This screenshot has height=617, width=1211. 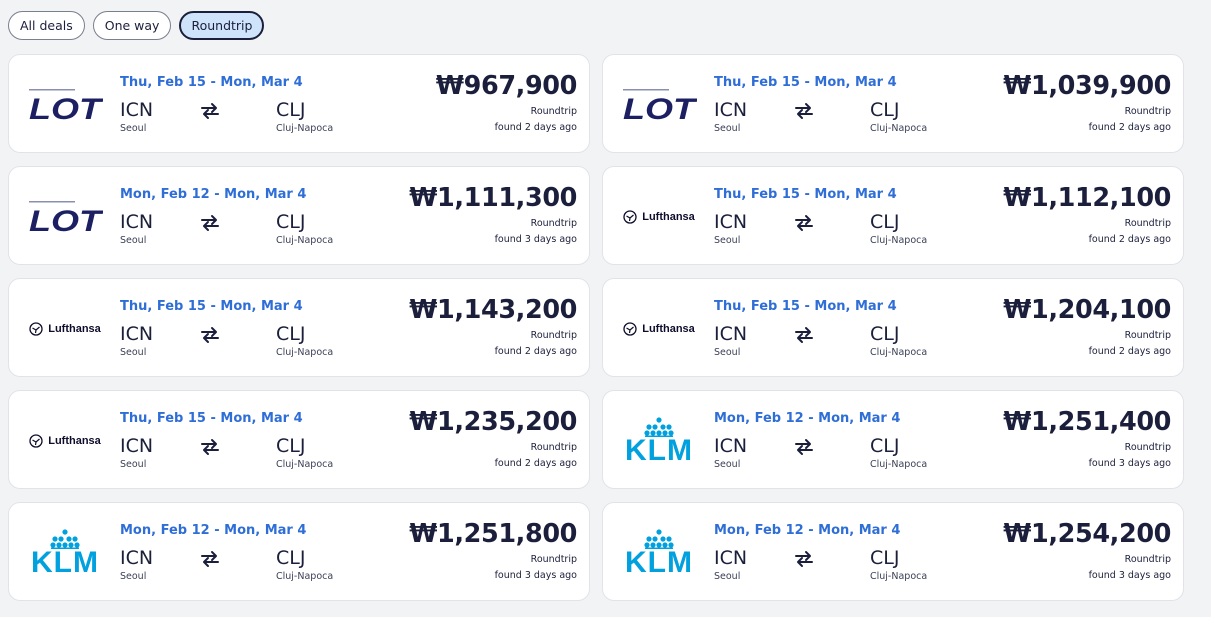 I want to click on deal-price: ₩1,251,800, so click(x=493, y=534).